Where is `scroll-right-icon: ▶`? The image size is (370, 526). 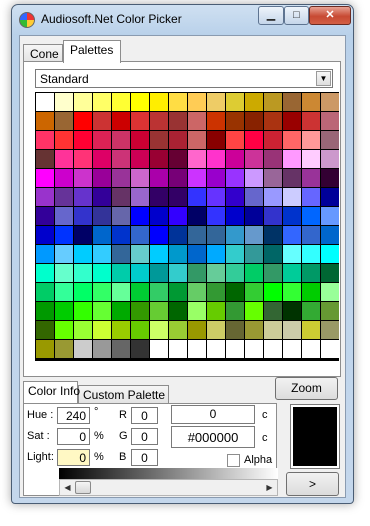
scroll-right-icon: ▶ is located at coordinates (269, 487).